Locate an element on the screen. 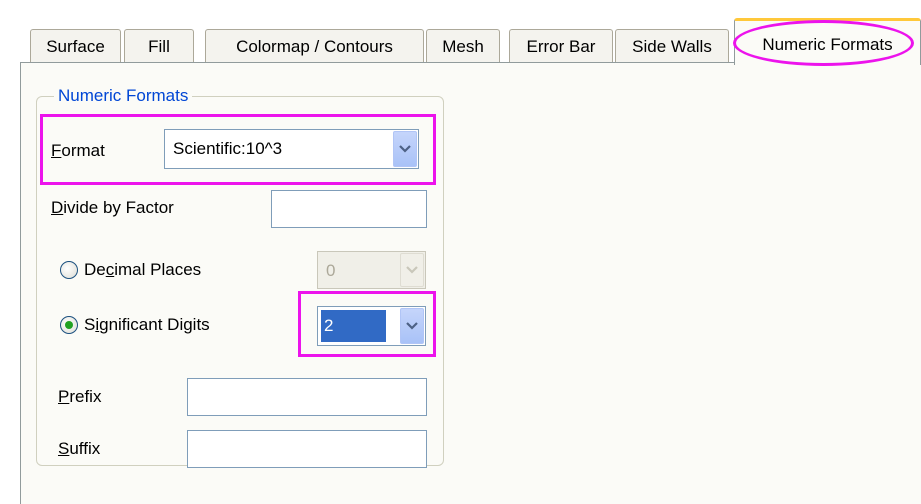 The image size is (921, 504). divide-by-factor-label: Divide by Factor is located at coordinates (112, 207).